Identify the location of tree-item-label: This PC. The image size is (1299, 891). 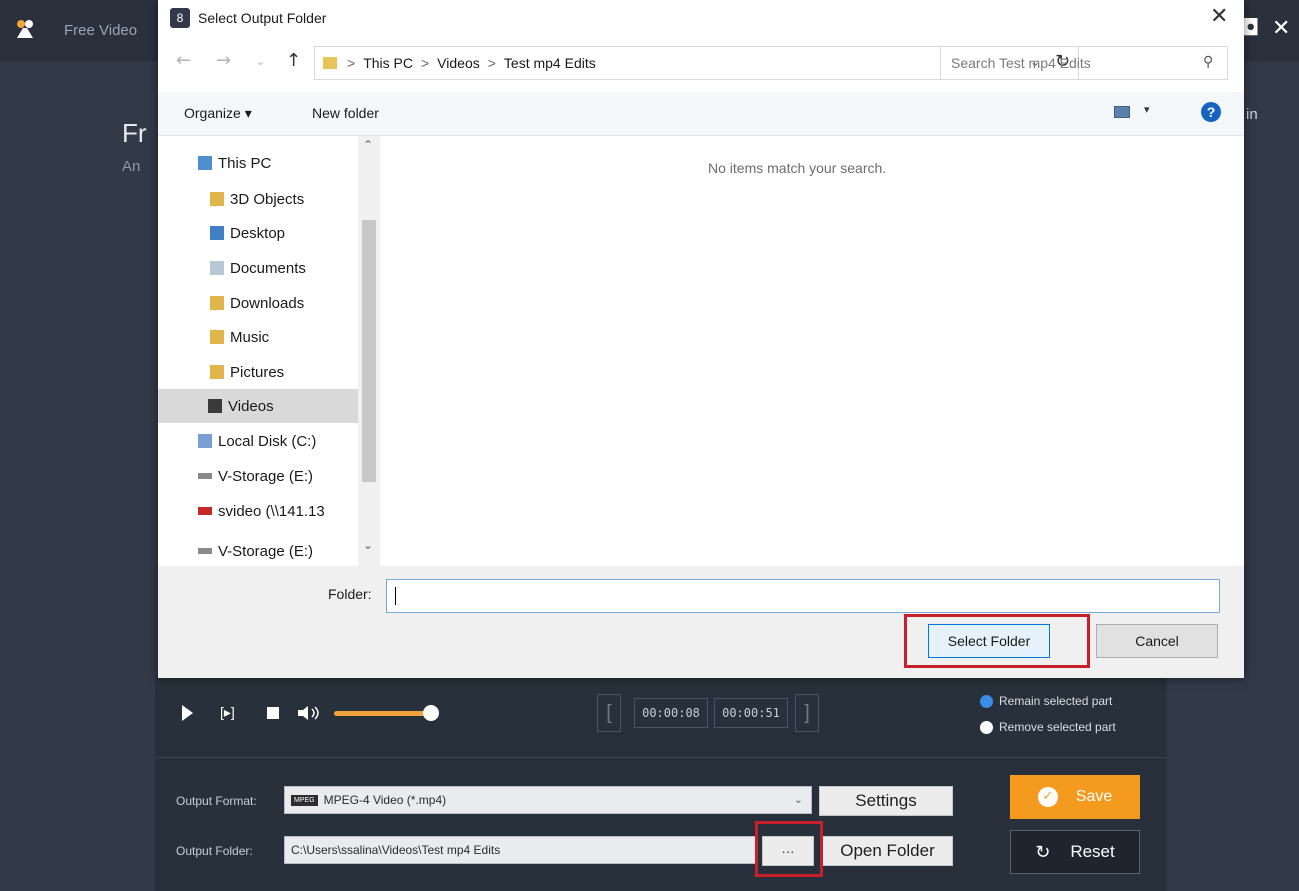
(245, 163).